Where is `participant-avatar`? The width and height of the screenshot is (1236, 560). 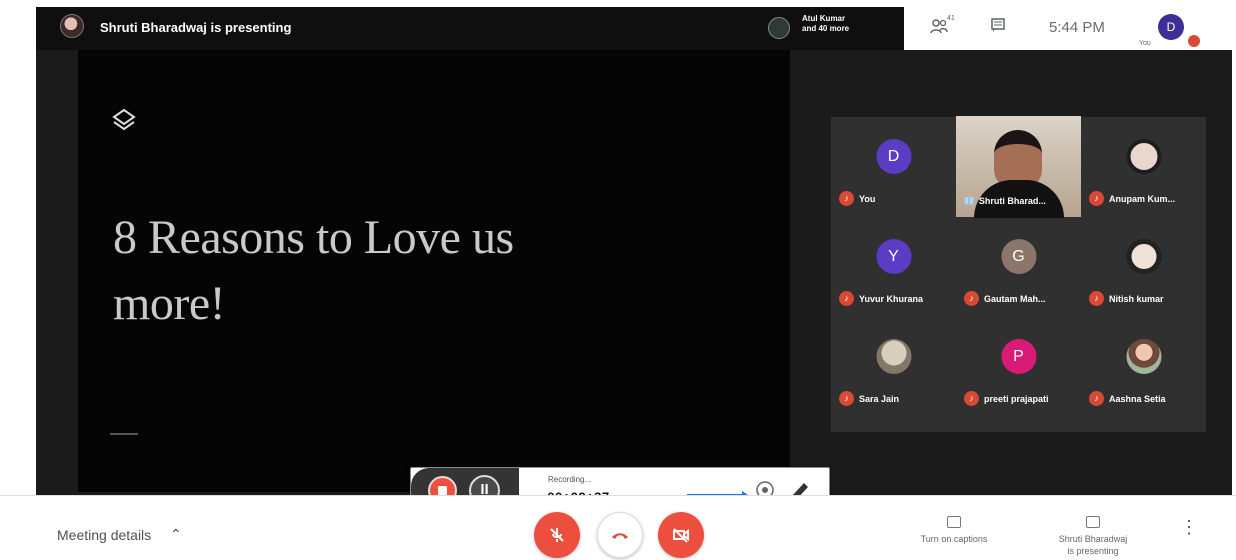
participant-avatar is located at coordinates (779, 28).